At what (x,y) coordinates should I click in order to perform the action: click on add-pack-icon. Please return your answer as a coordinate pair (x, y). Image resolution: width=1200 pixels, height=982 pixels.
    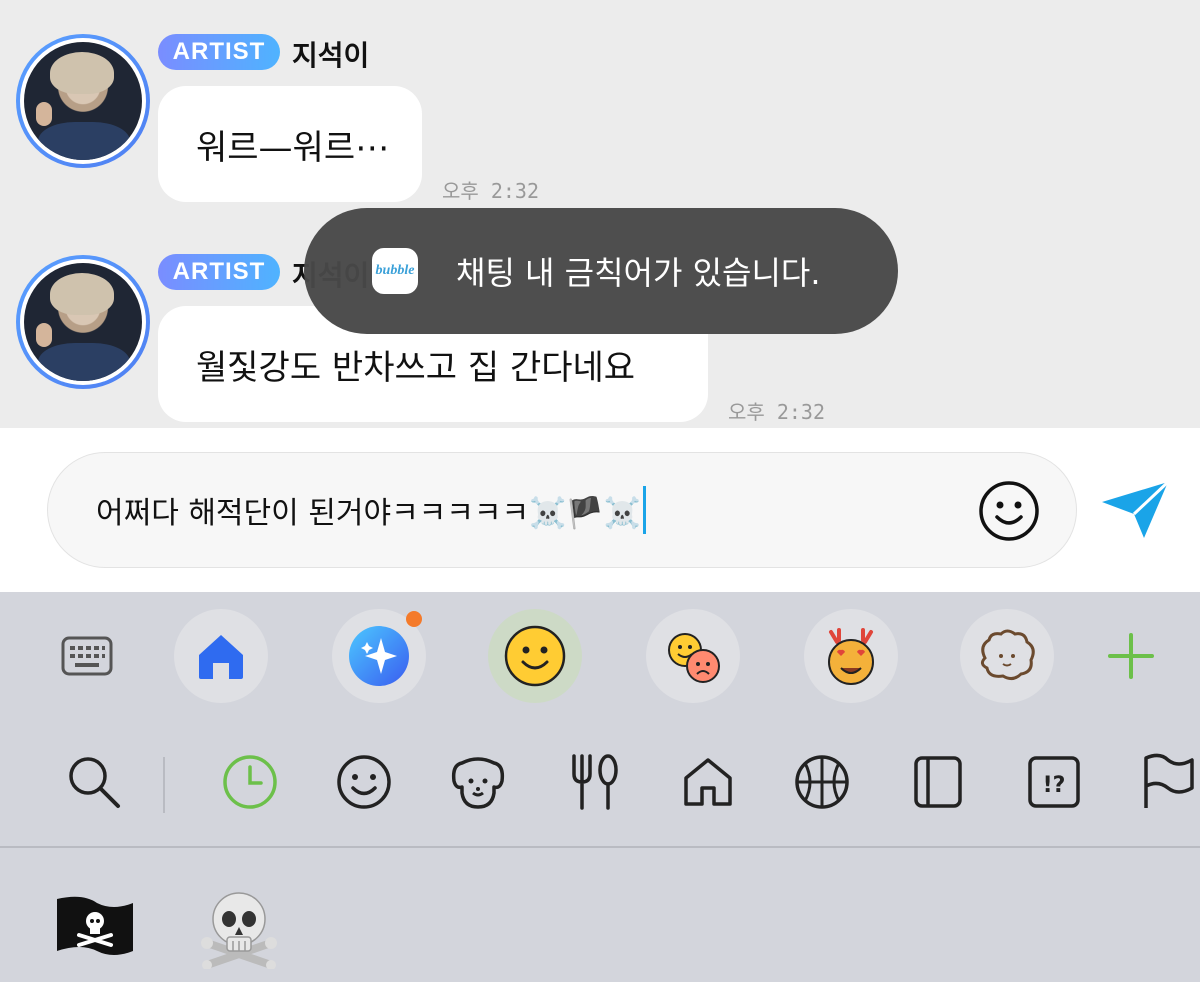
    Looking at the image, I should click on (1131, 656).